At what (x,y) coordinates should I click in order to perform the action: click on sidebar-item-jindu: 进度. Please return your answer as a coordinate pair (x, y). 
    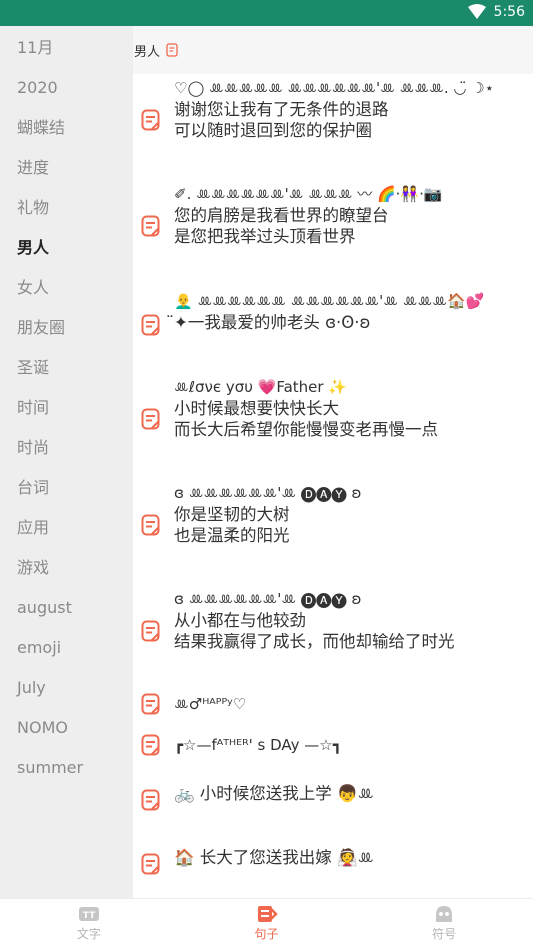
    Looking at the image, I should click on (66, 168).